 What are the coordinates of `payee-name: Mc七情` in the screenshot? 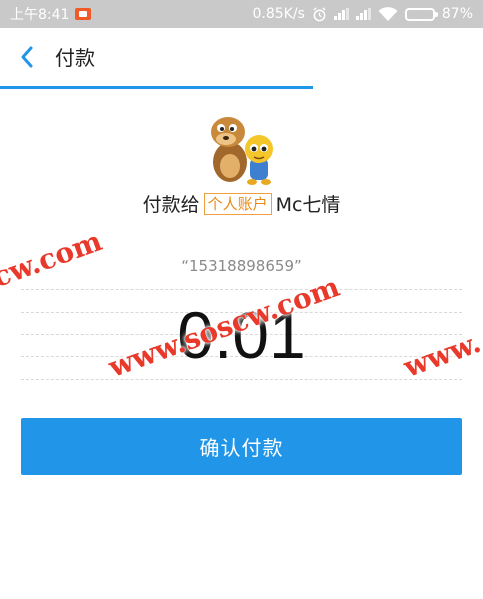 It's located at (308, 205).